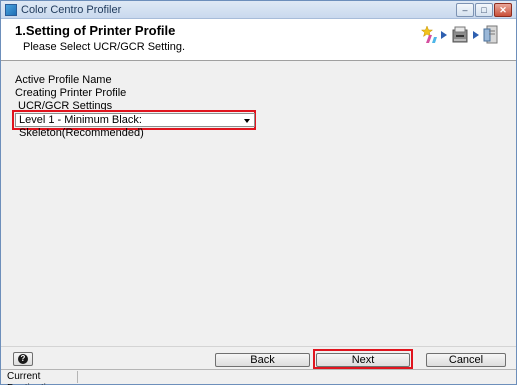 The height and width of the screenshot is (385, 517). What do you see at coordinates (484, 10) in the screenshot?
I see `maximize-button: □` at bounding box center [484, 10].